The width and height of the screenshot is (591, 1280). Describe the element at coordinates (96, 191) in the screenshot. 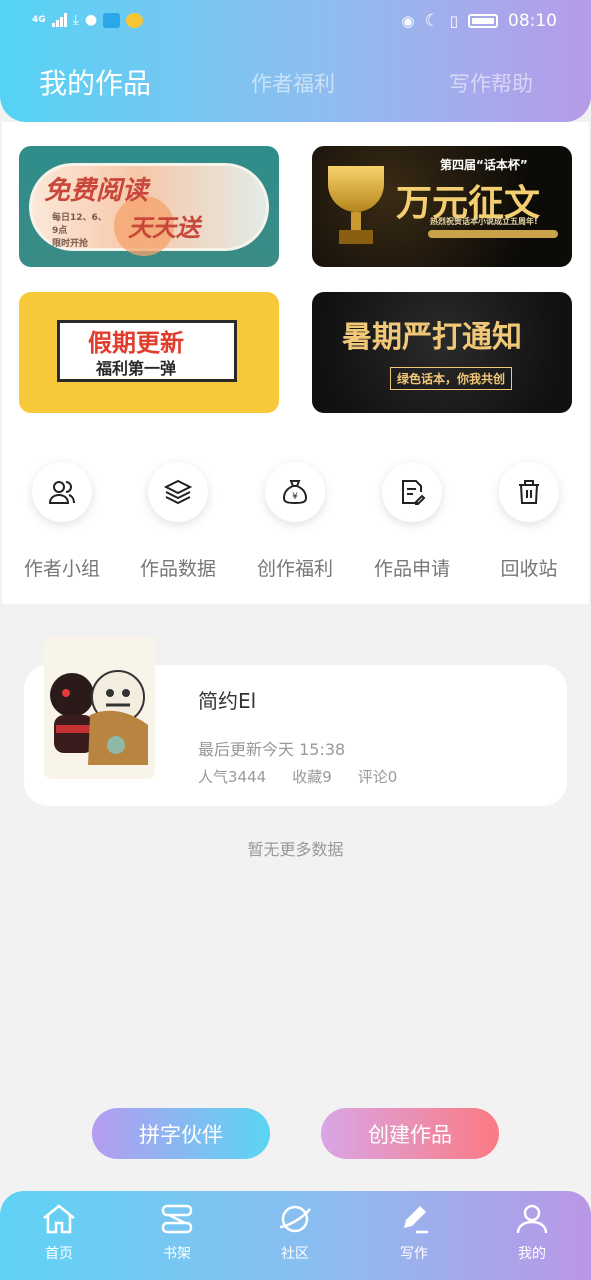

I see `banner-title: 免费阅读` at that location.